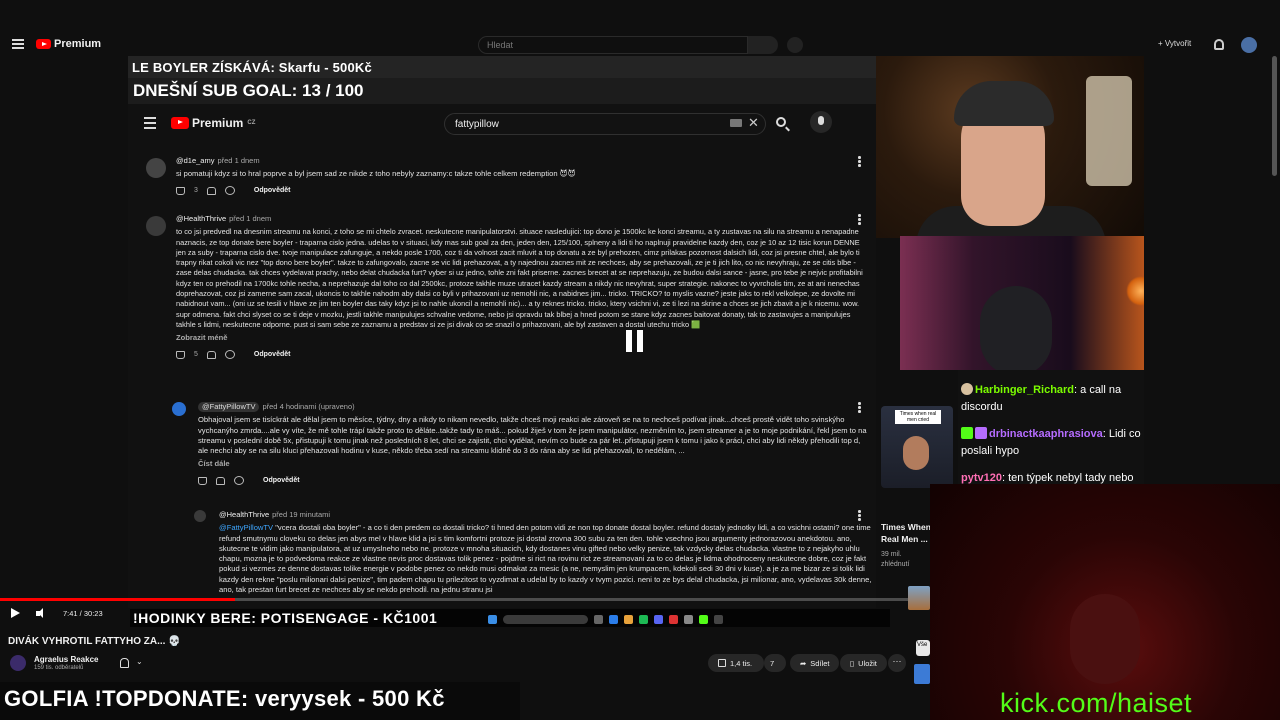 This screenshot has height=720, width=1280. Describe the element at coordinates (15, 613) in the screenshot. I see `play-icon` at that location.